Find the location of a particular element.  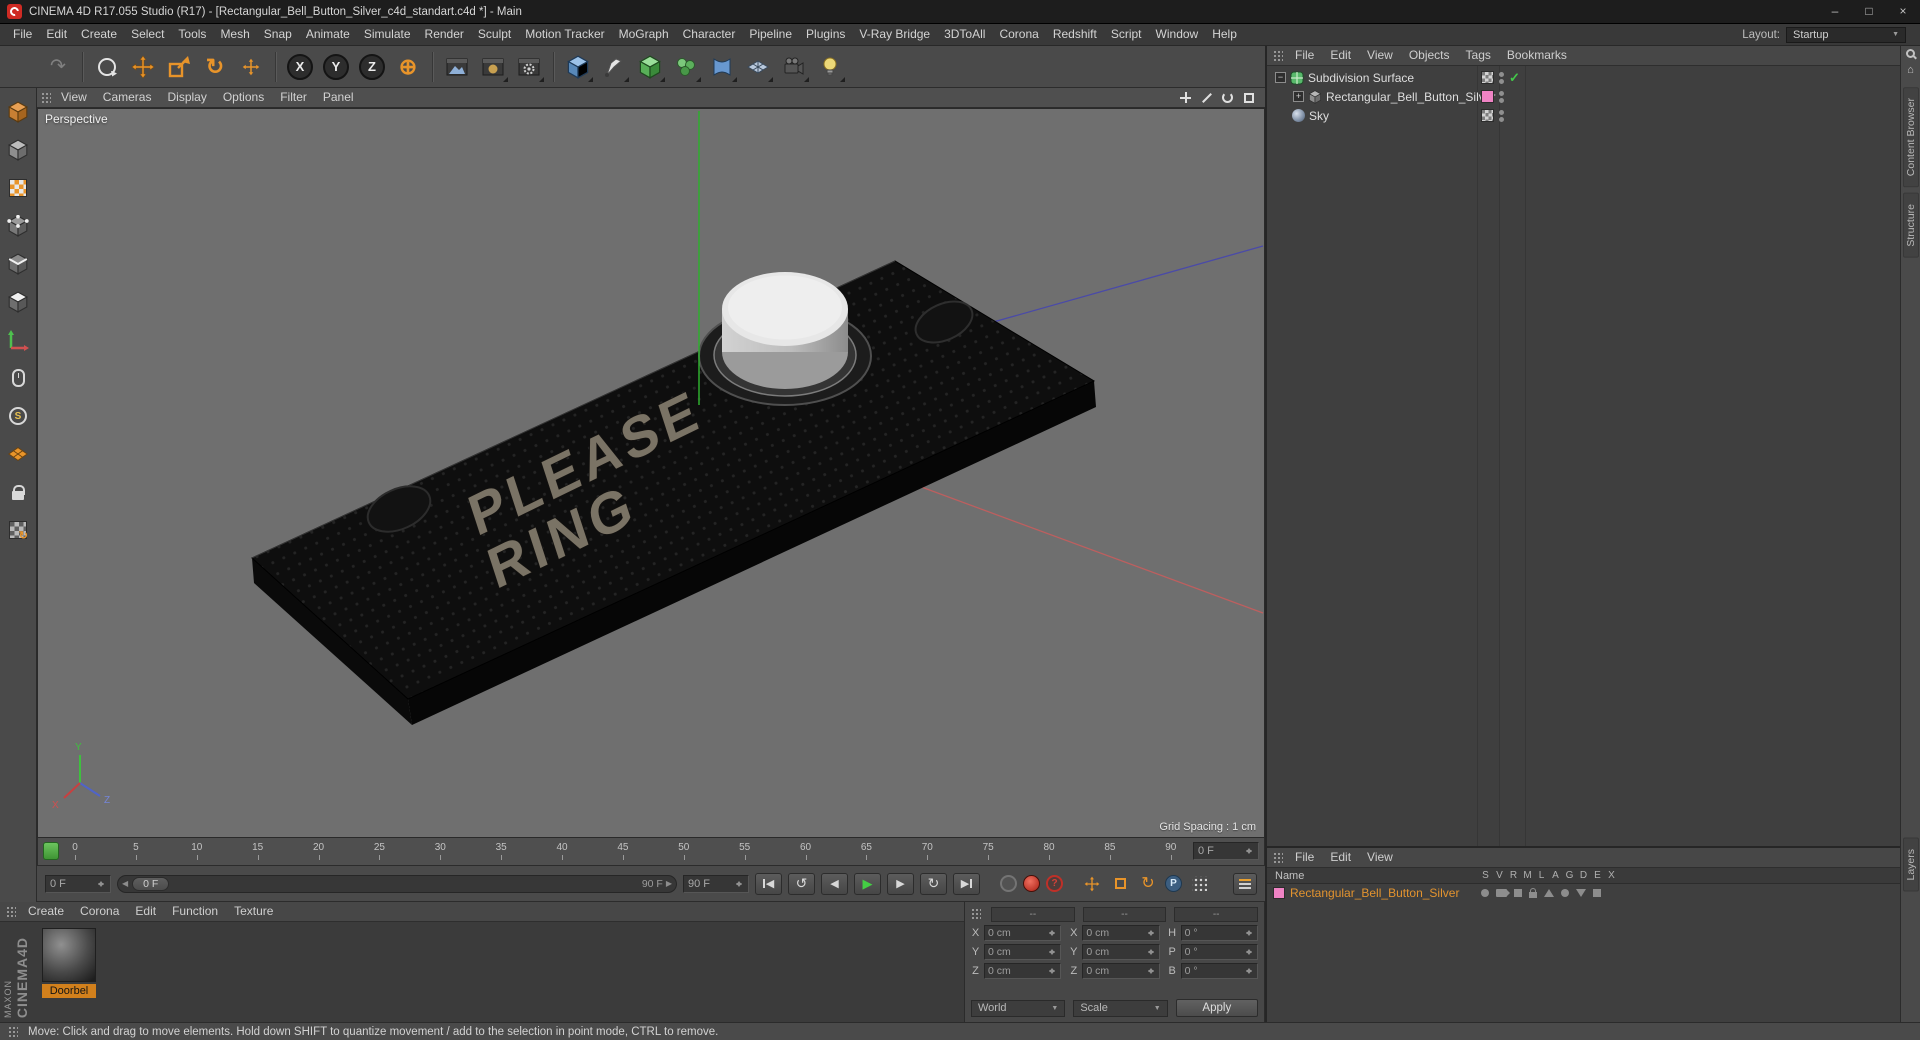

layer-row: Rectangular_Bell_Button_Silver is located at coordinates (1583, 893).